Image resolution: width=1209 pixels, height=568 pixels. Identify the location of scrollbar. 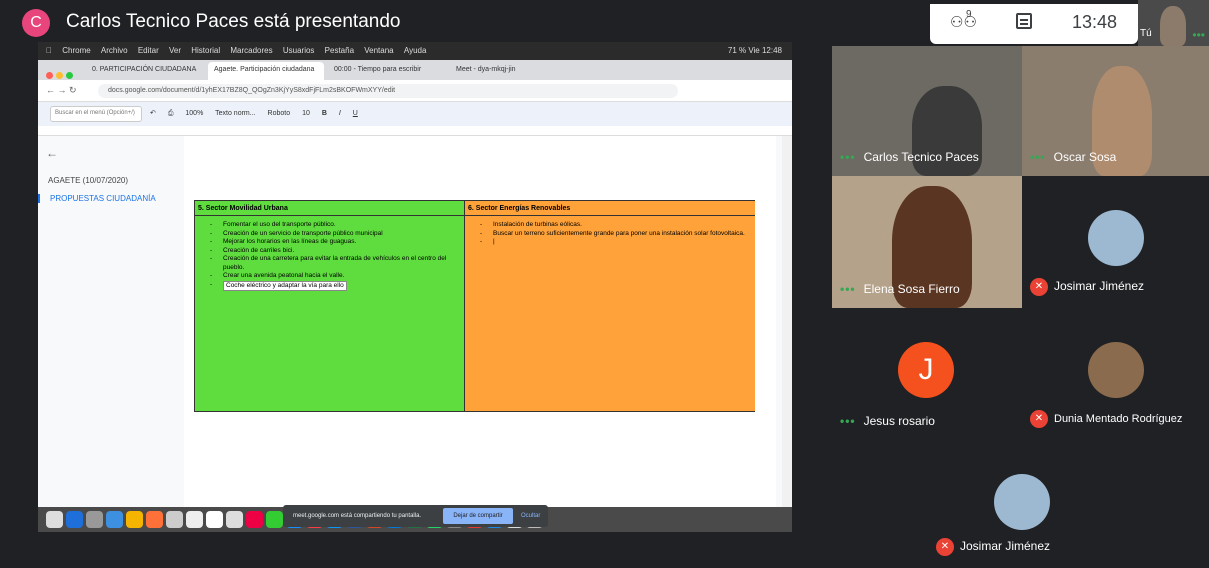
(787, 334).